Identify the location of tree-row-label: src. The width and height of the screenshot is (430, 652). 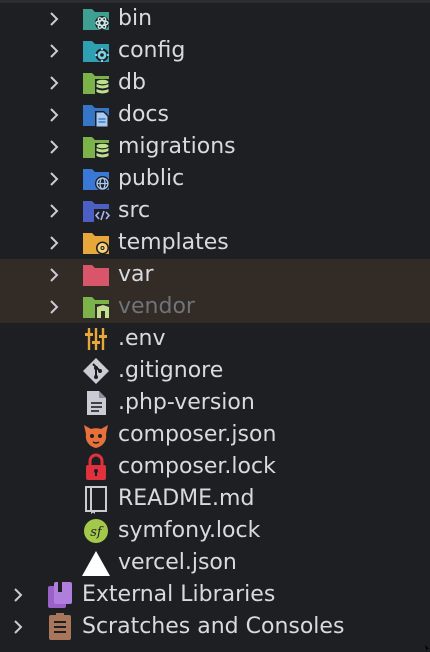
(134, 210).